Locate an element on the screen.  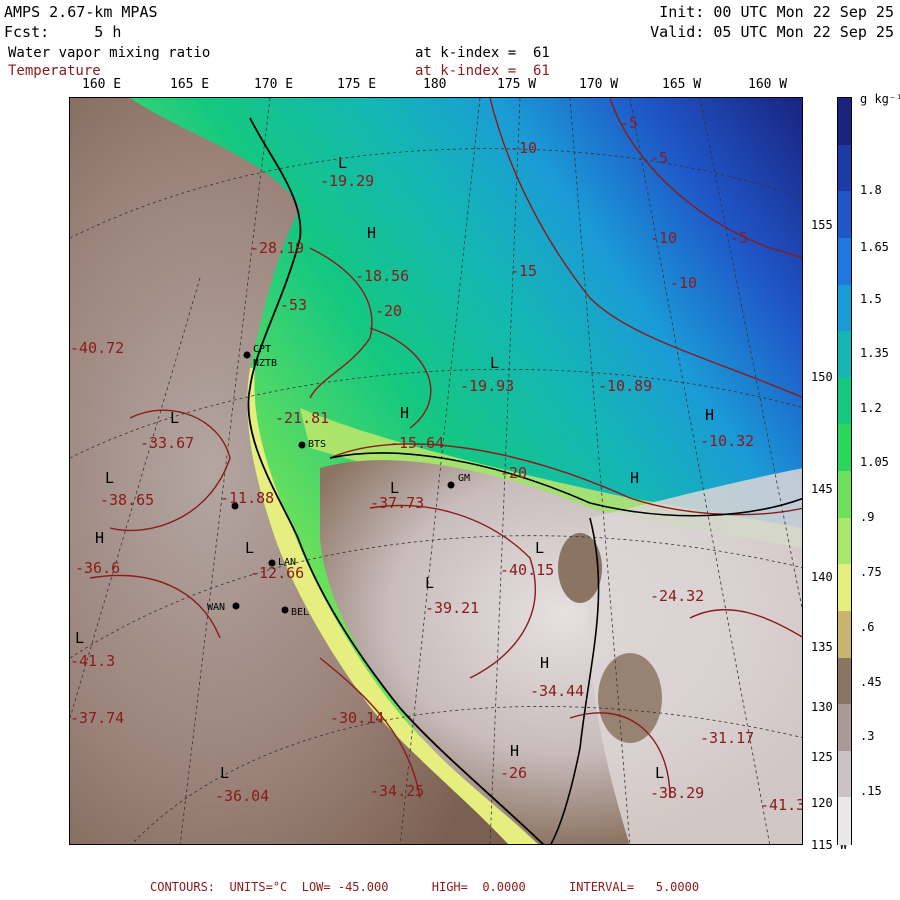
temp-label: -34.44 is located at coordinates (557, 691).